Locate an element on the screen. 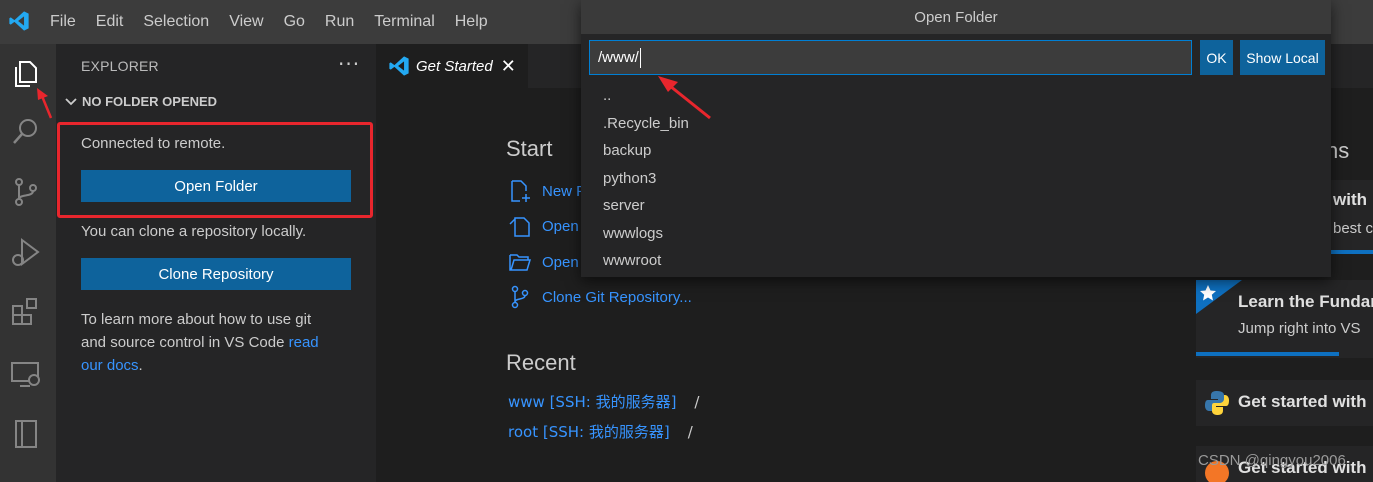 The width and height of the screenshot is (1373, 482). explorer-title: EXPLORER is located at coordinates (120, 66).